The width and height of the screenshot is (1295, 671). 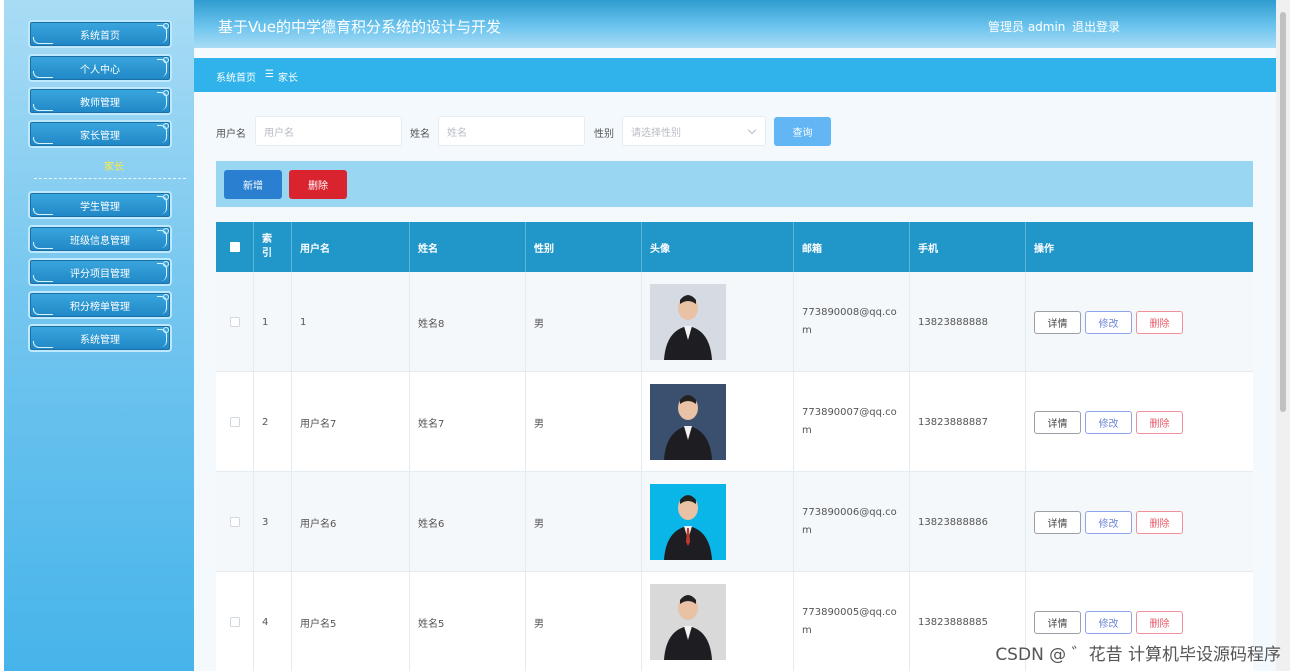 I want to click on sidebar-item-label: 积分榜单管理, so click(x=100, y=307).